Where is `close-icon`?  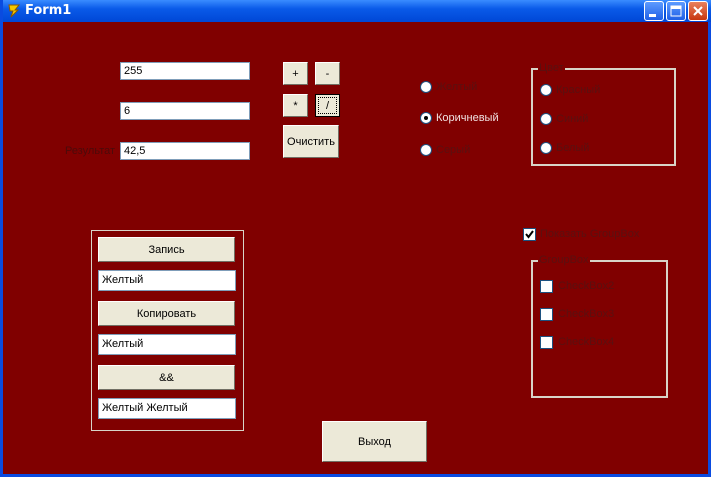 close-icon is located at coordinates (698, 11).